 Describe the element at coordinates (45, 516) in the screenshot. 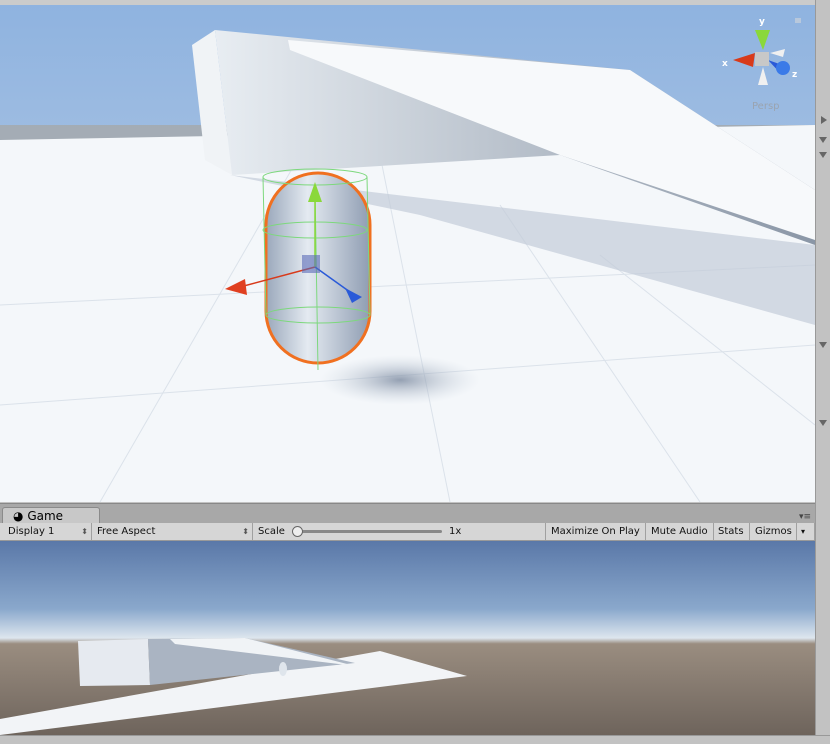

I see `tab-game-label: Game` at that location.